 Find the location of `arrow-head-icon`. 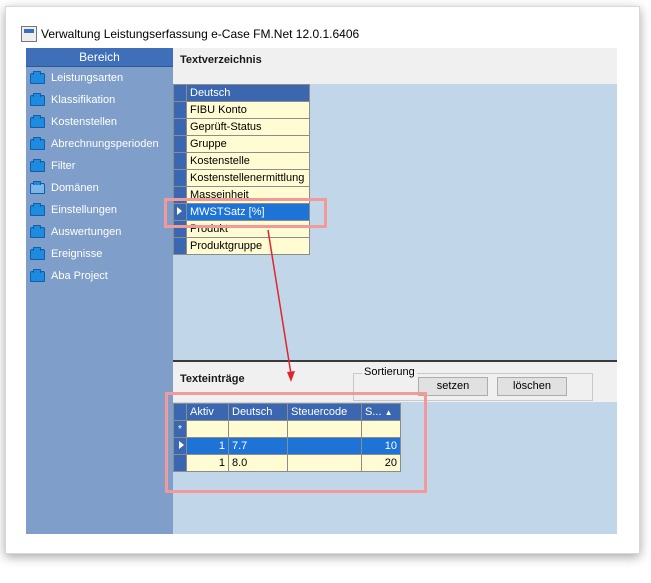

arrow-head-icon is located at coordinates (291, 376).